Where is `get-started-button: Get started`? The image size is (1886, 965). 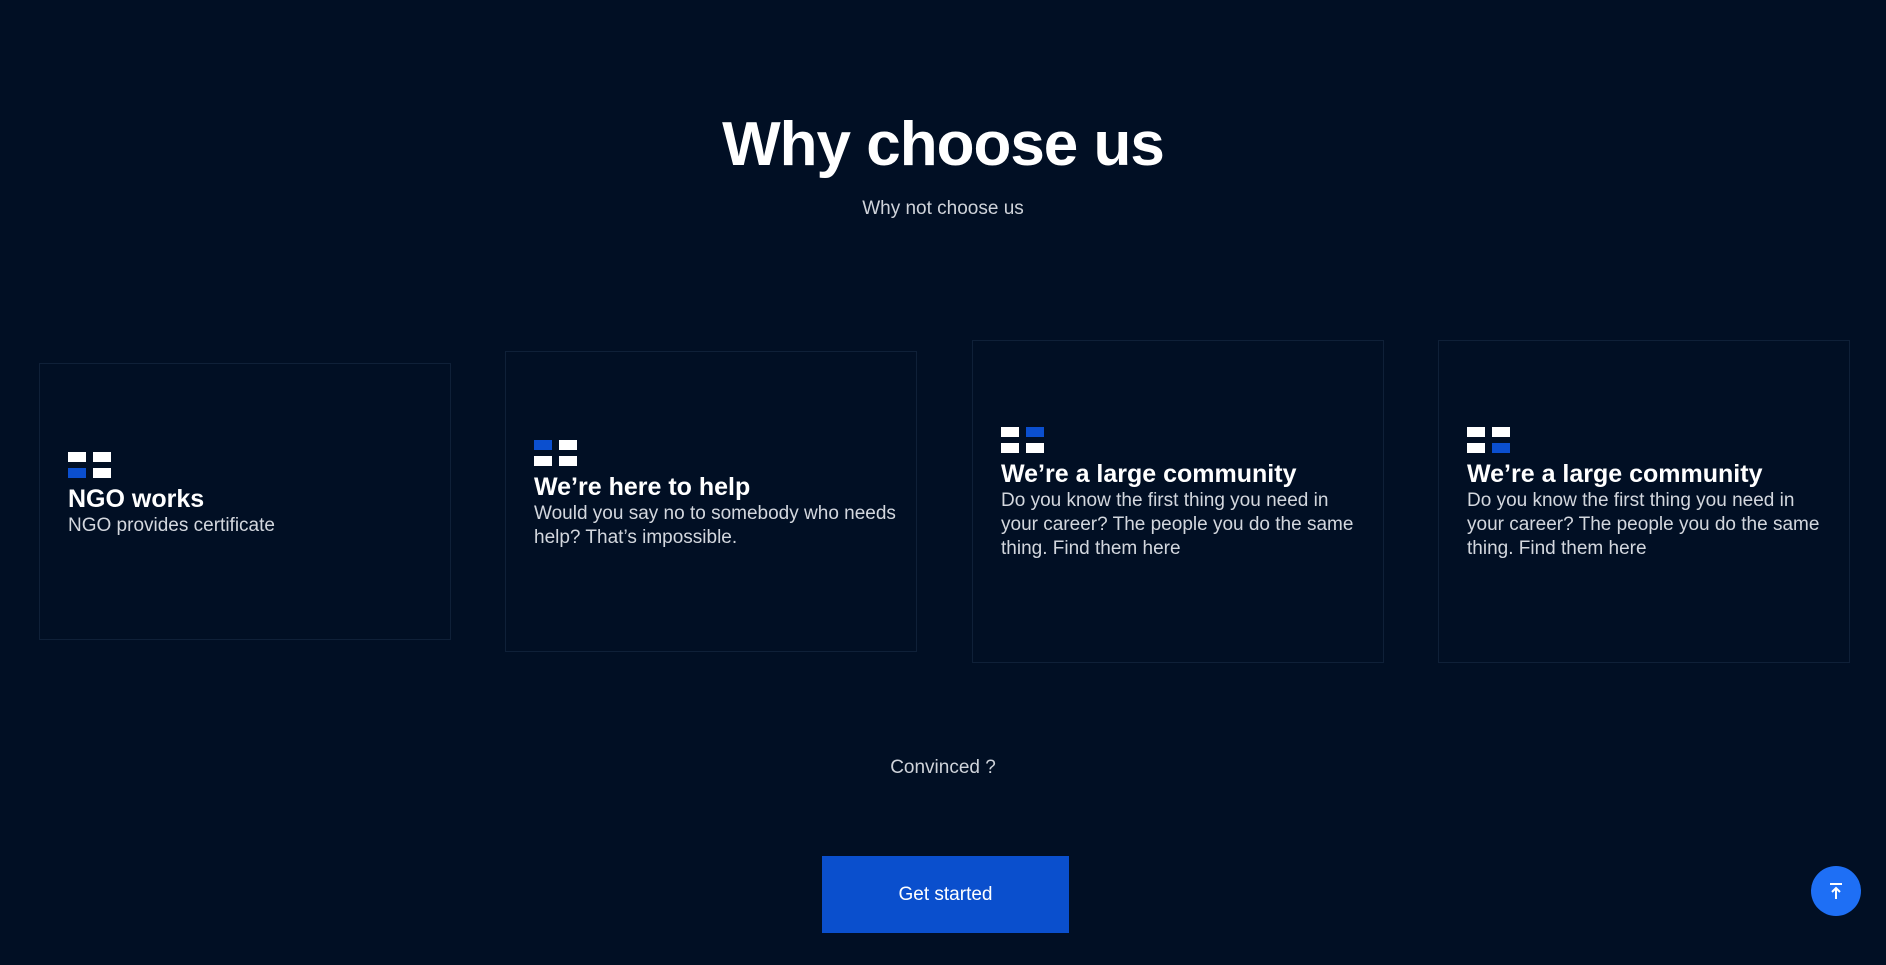
get-started-button: Get started is located at coordinates (945, 894).